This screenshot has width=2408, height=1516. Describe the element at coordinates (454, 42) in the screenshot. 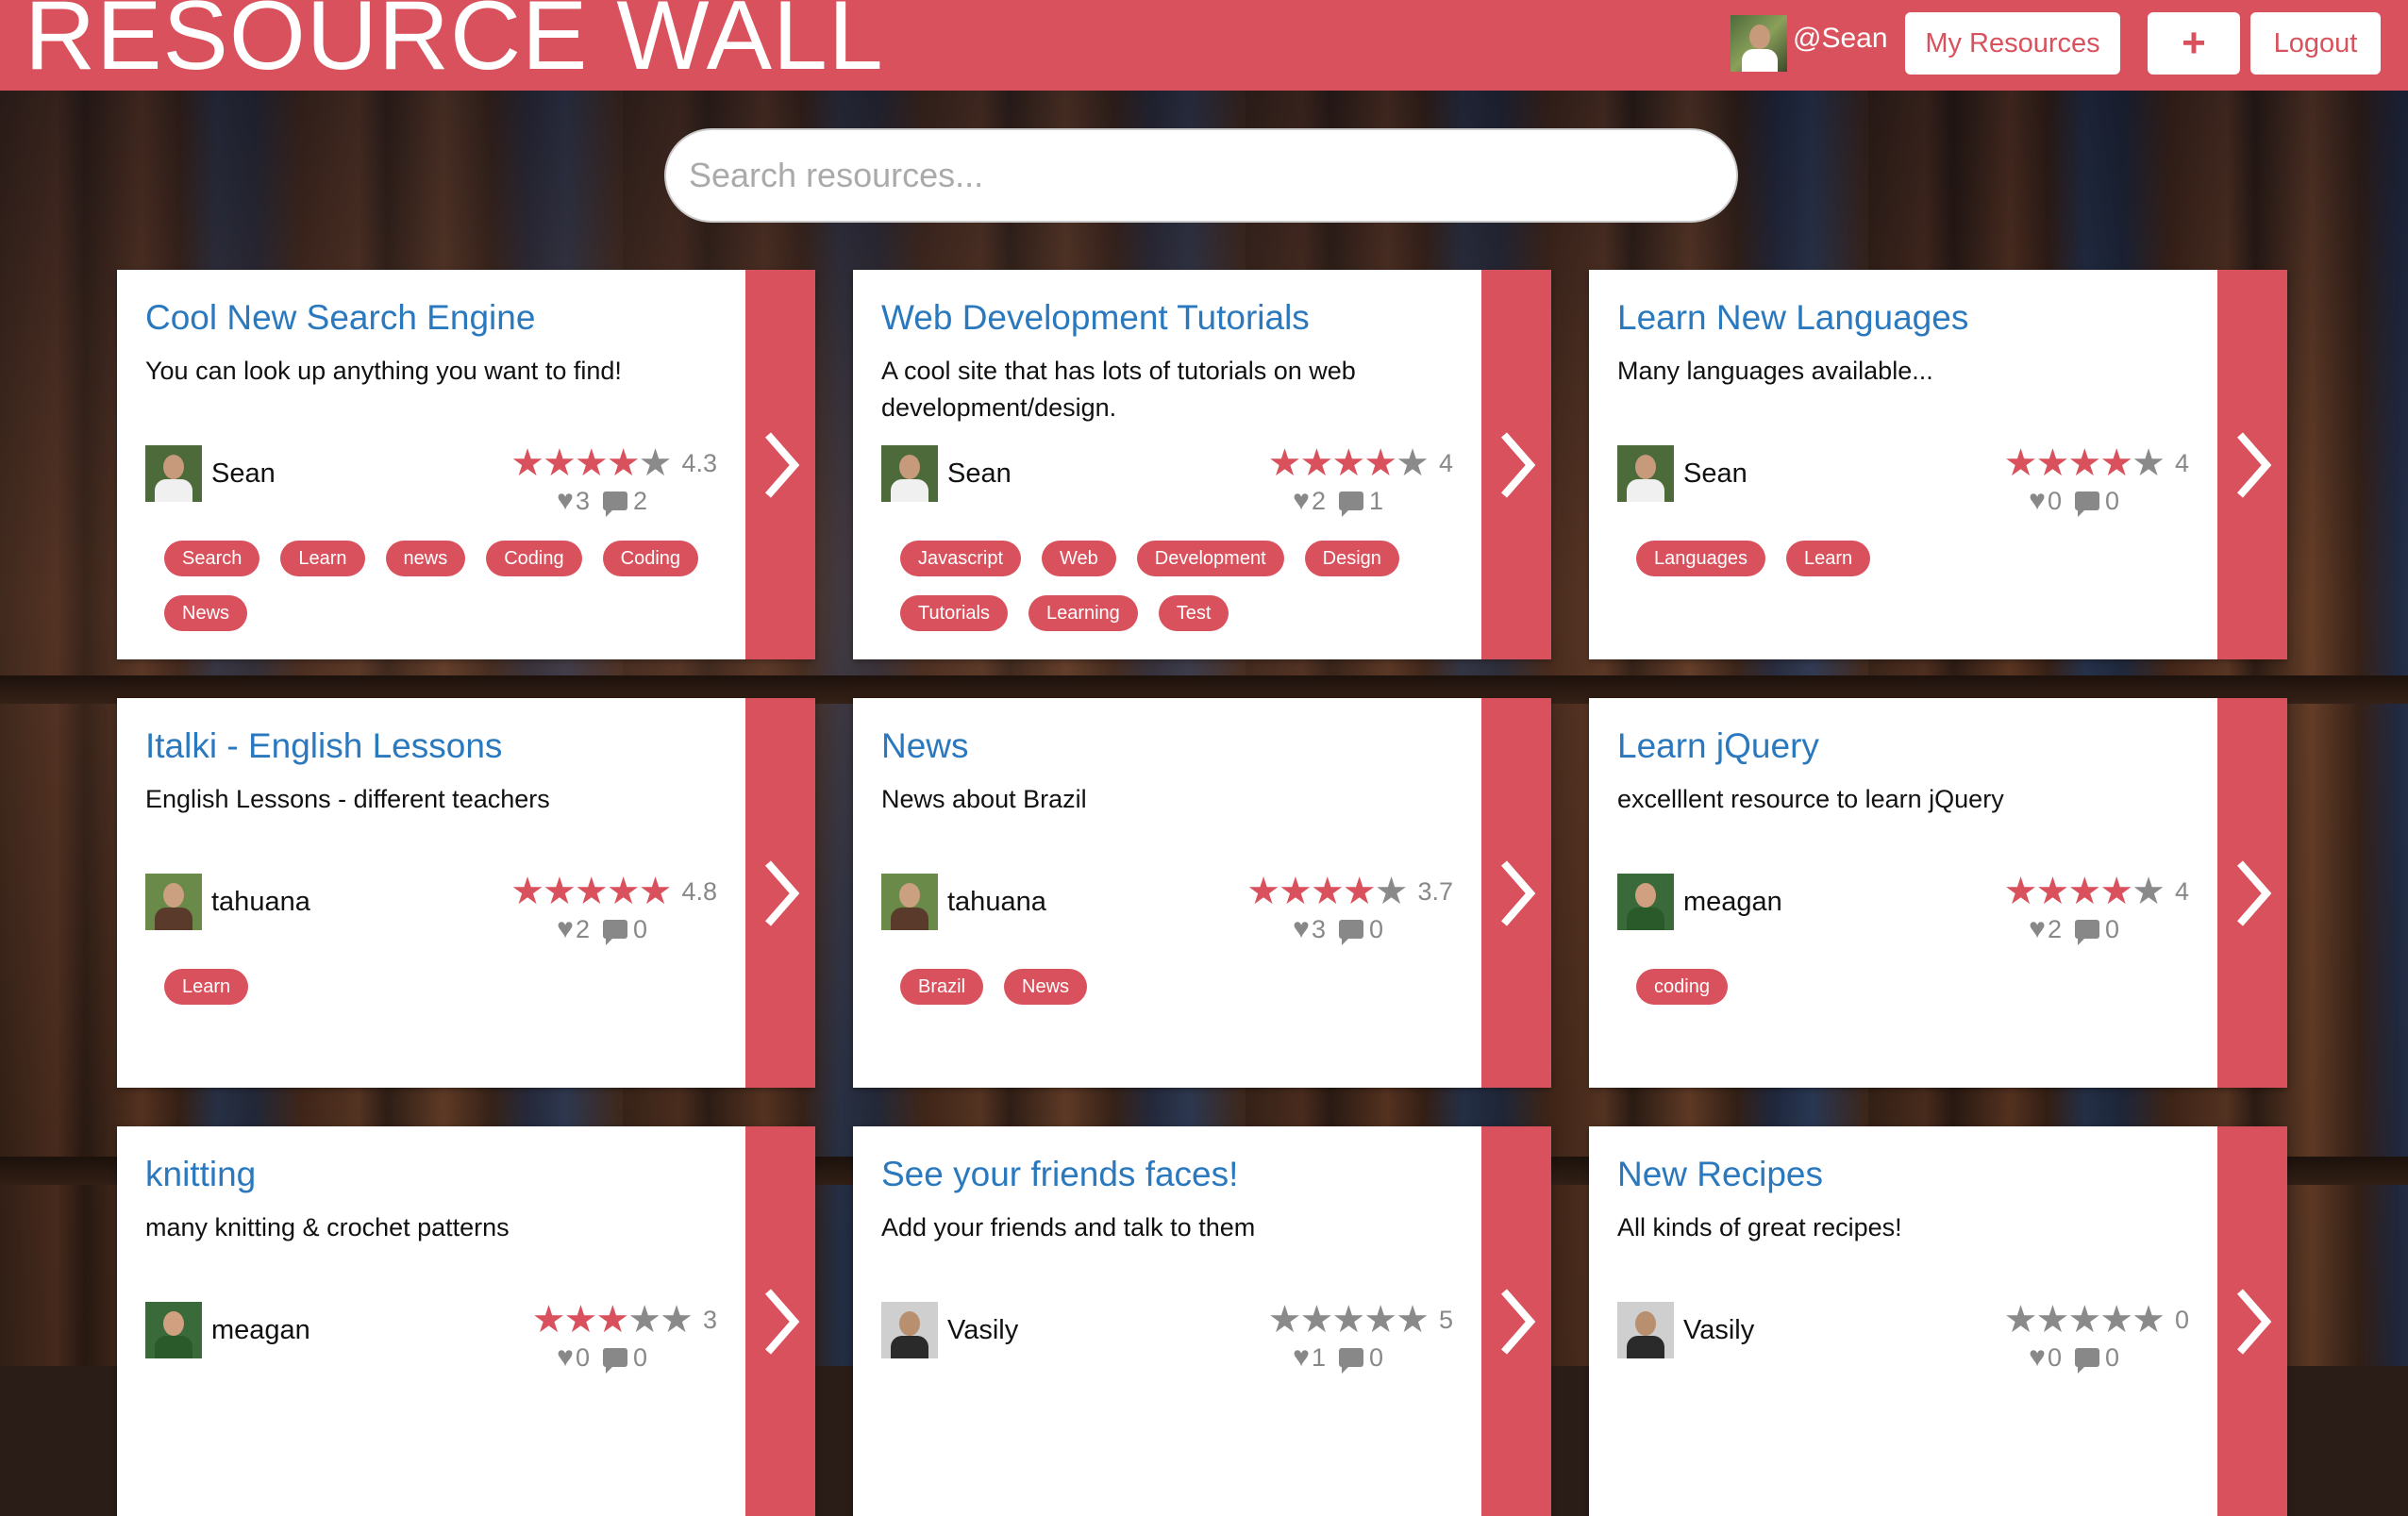

I see `brand-title: RESOURCE WALL` at that location.